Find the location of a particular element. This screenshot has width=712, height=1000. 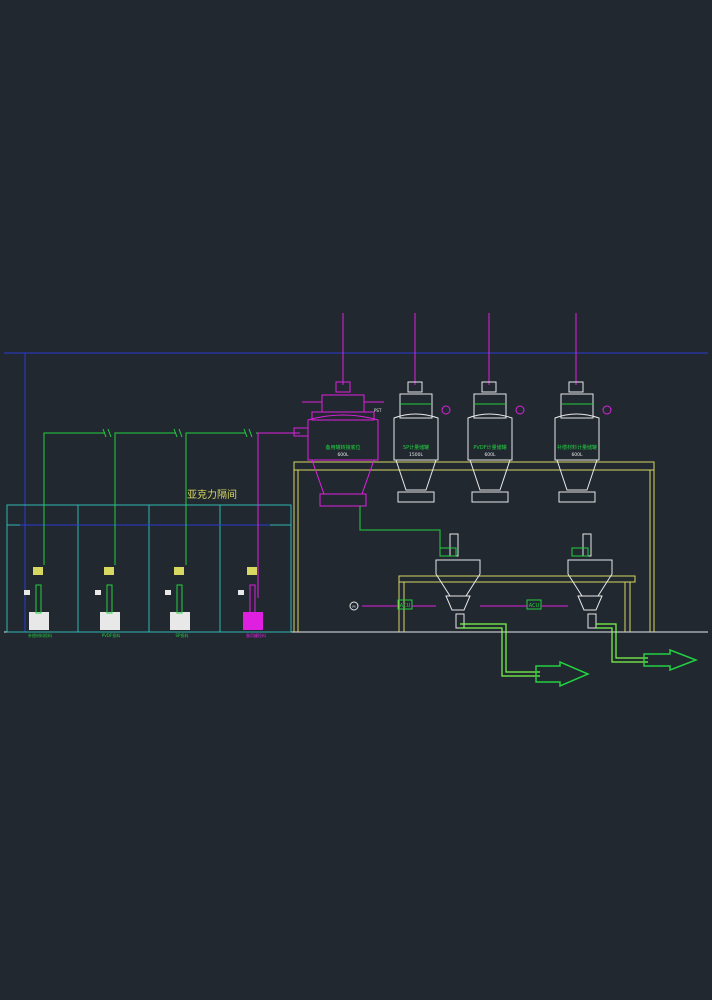

mixer-2: ACU is located at coordinates (569, 581).